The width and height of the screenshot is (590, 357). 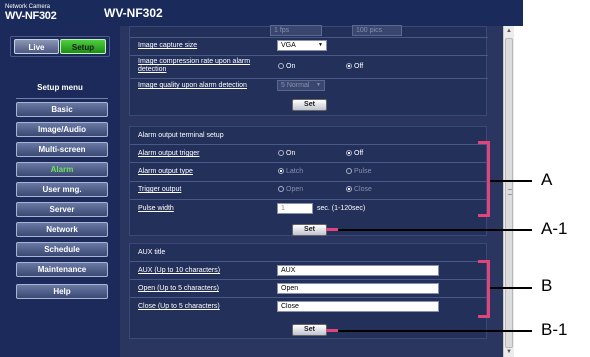 I want to click on alarm-type-label: Alarm output type, so click(x=165, y=172).